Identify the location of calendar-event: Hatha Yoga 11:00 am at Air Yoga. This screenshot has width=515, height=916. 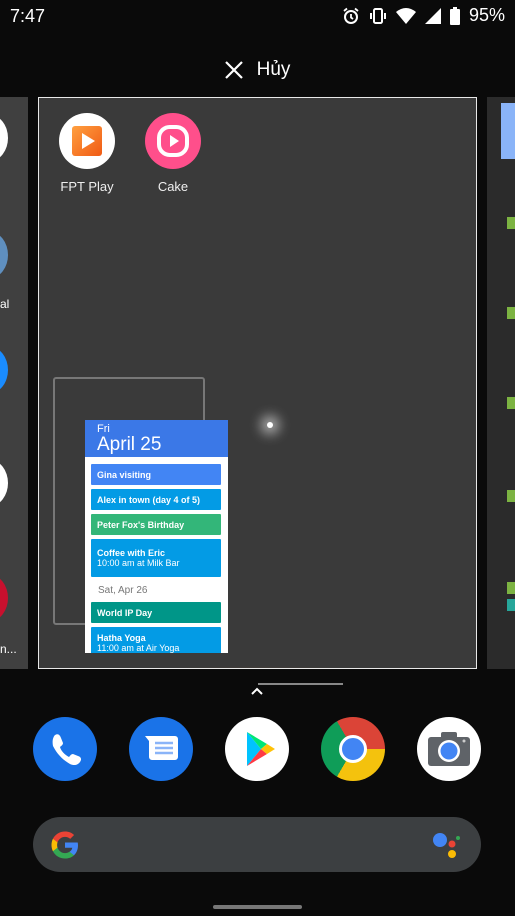
(156, 640).